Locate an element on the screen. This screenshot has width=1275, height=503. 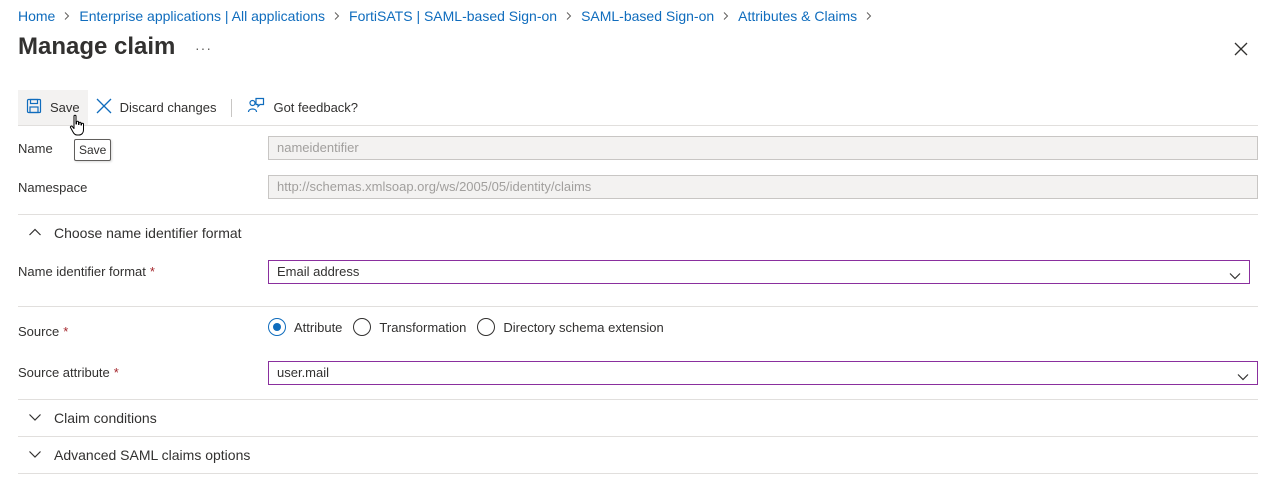
discard-changes-button: Discard changes is located at coordinates (156, 107).